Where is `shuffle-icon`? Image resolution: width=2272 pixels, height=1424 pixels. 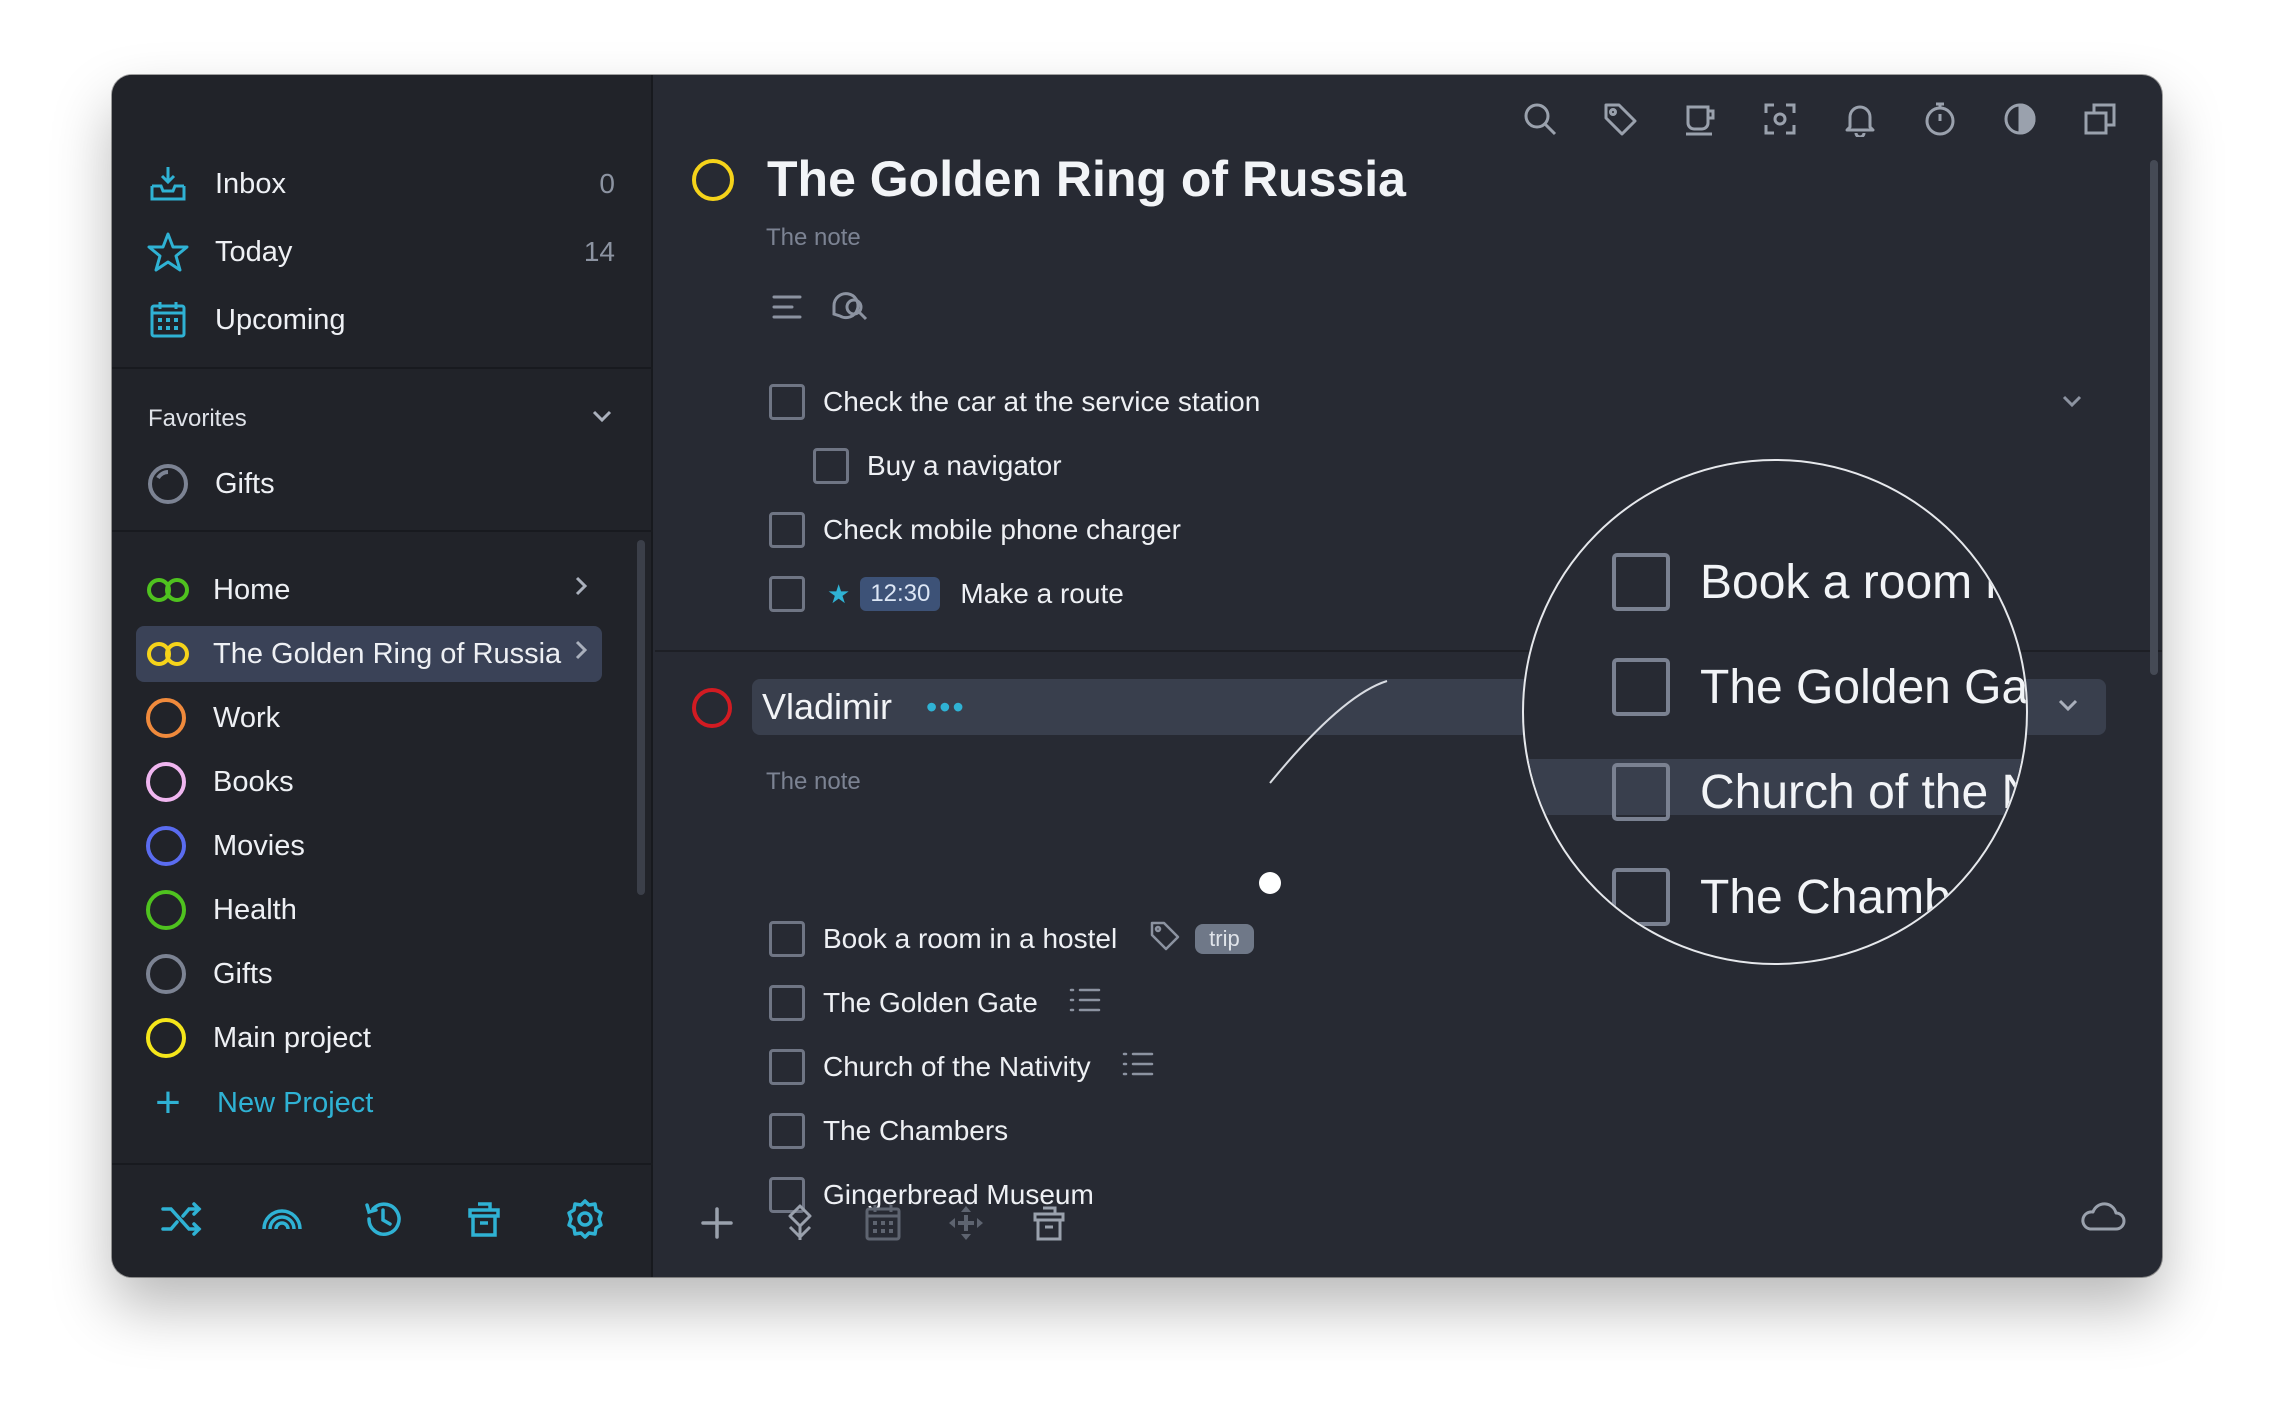
shuffle-icon is located at coordinates (181, 1221).